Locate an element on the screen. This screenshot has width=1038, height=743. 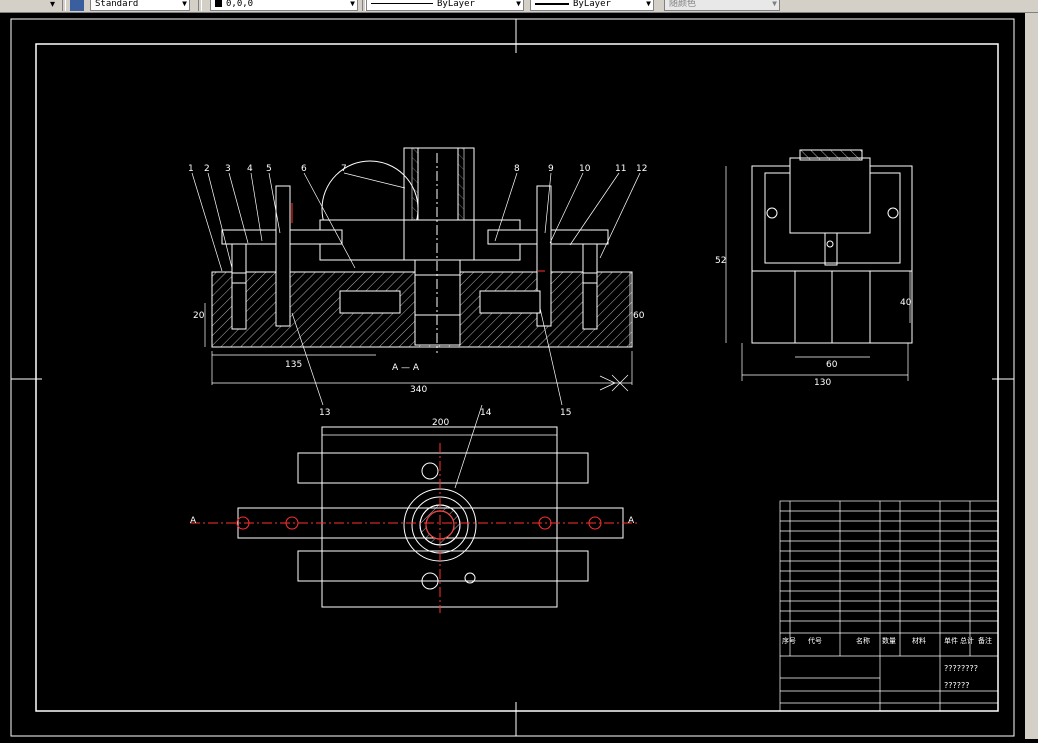
section-mark-left: A is located at coordinates (193, 521).